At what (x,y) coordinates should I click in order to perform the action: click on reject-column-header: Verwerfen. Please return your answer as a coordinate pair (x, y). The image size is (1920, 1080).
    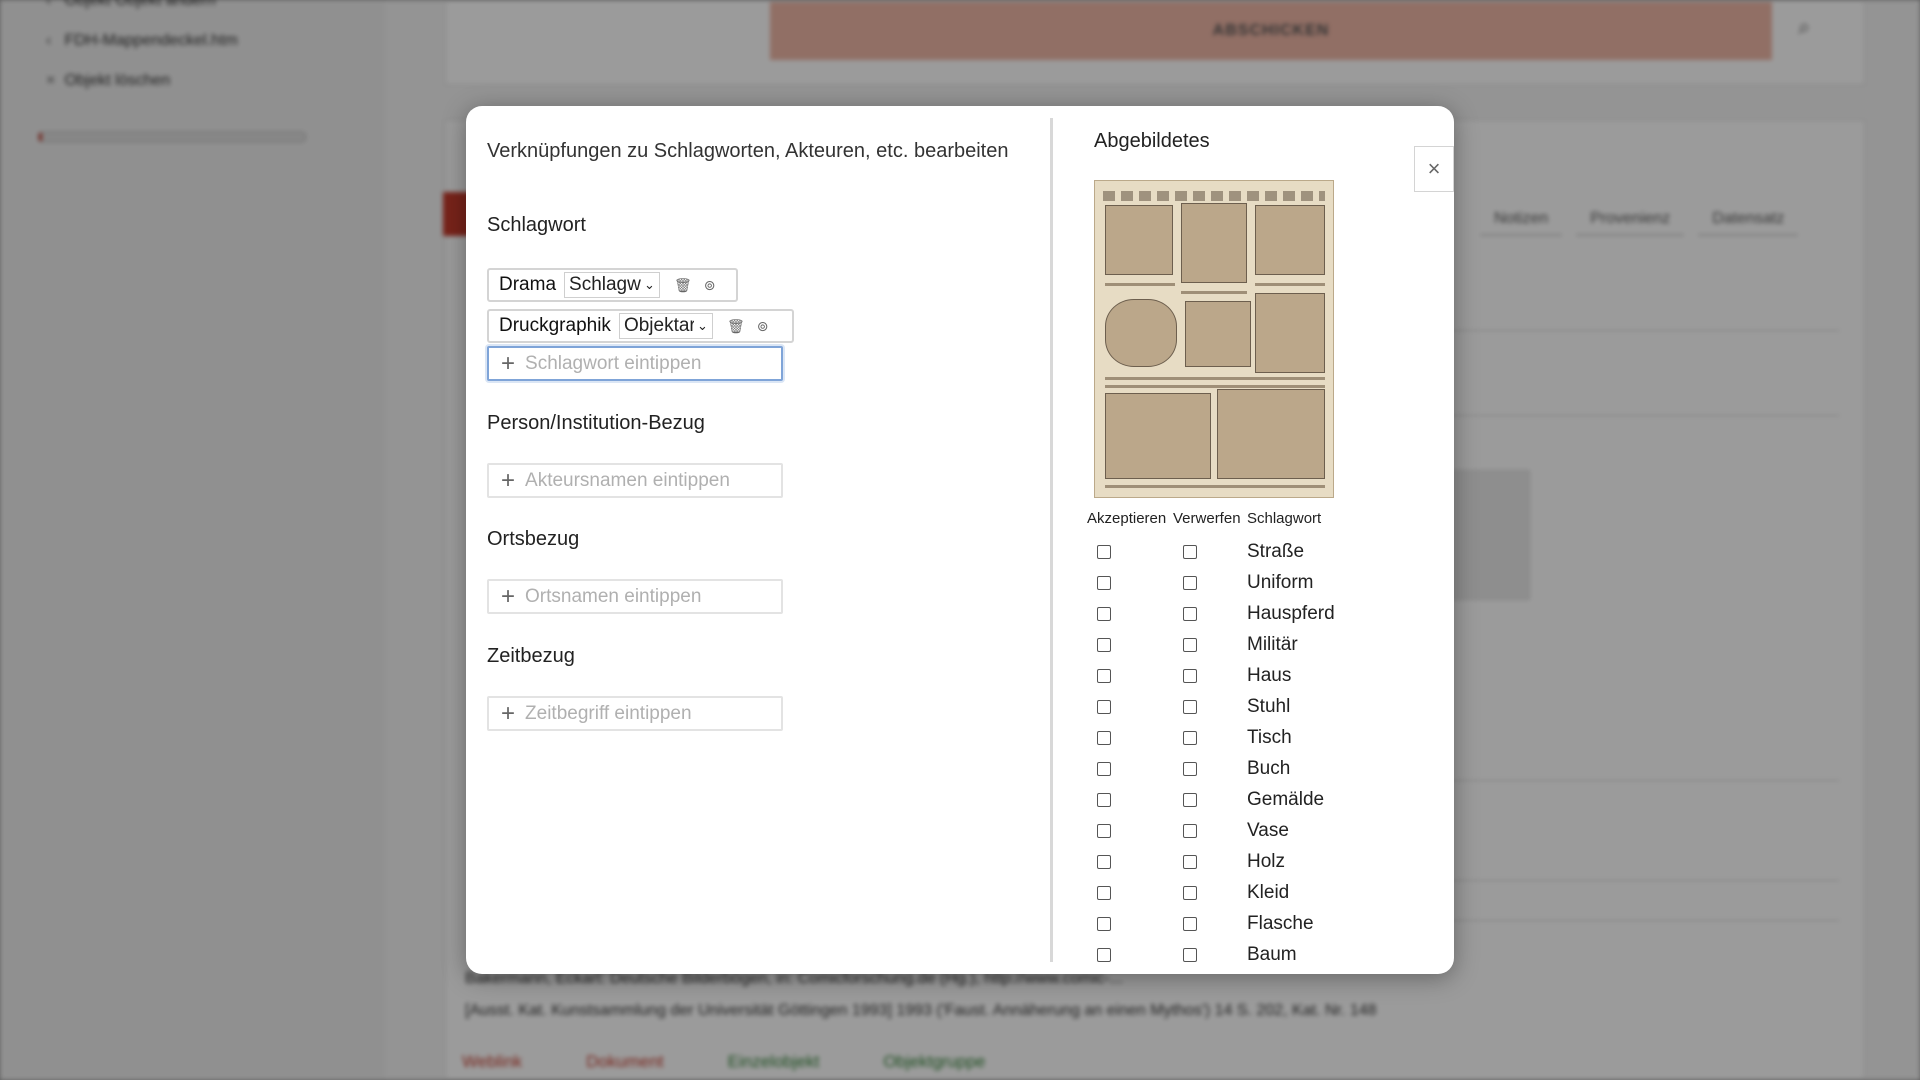
    Looking at the image, I should click on (1207, 518).